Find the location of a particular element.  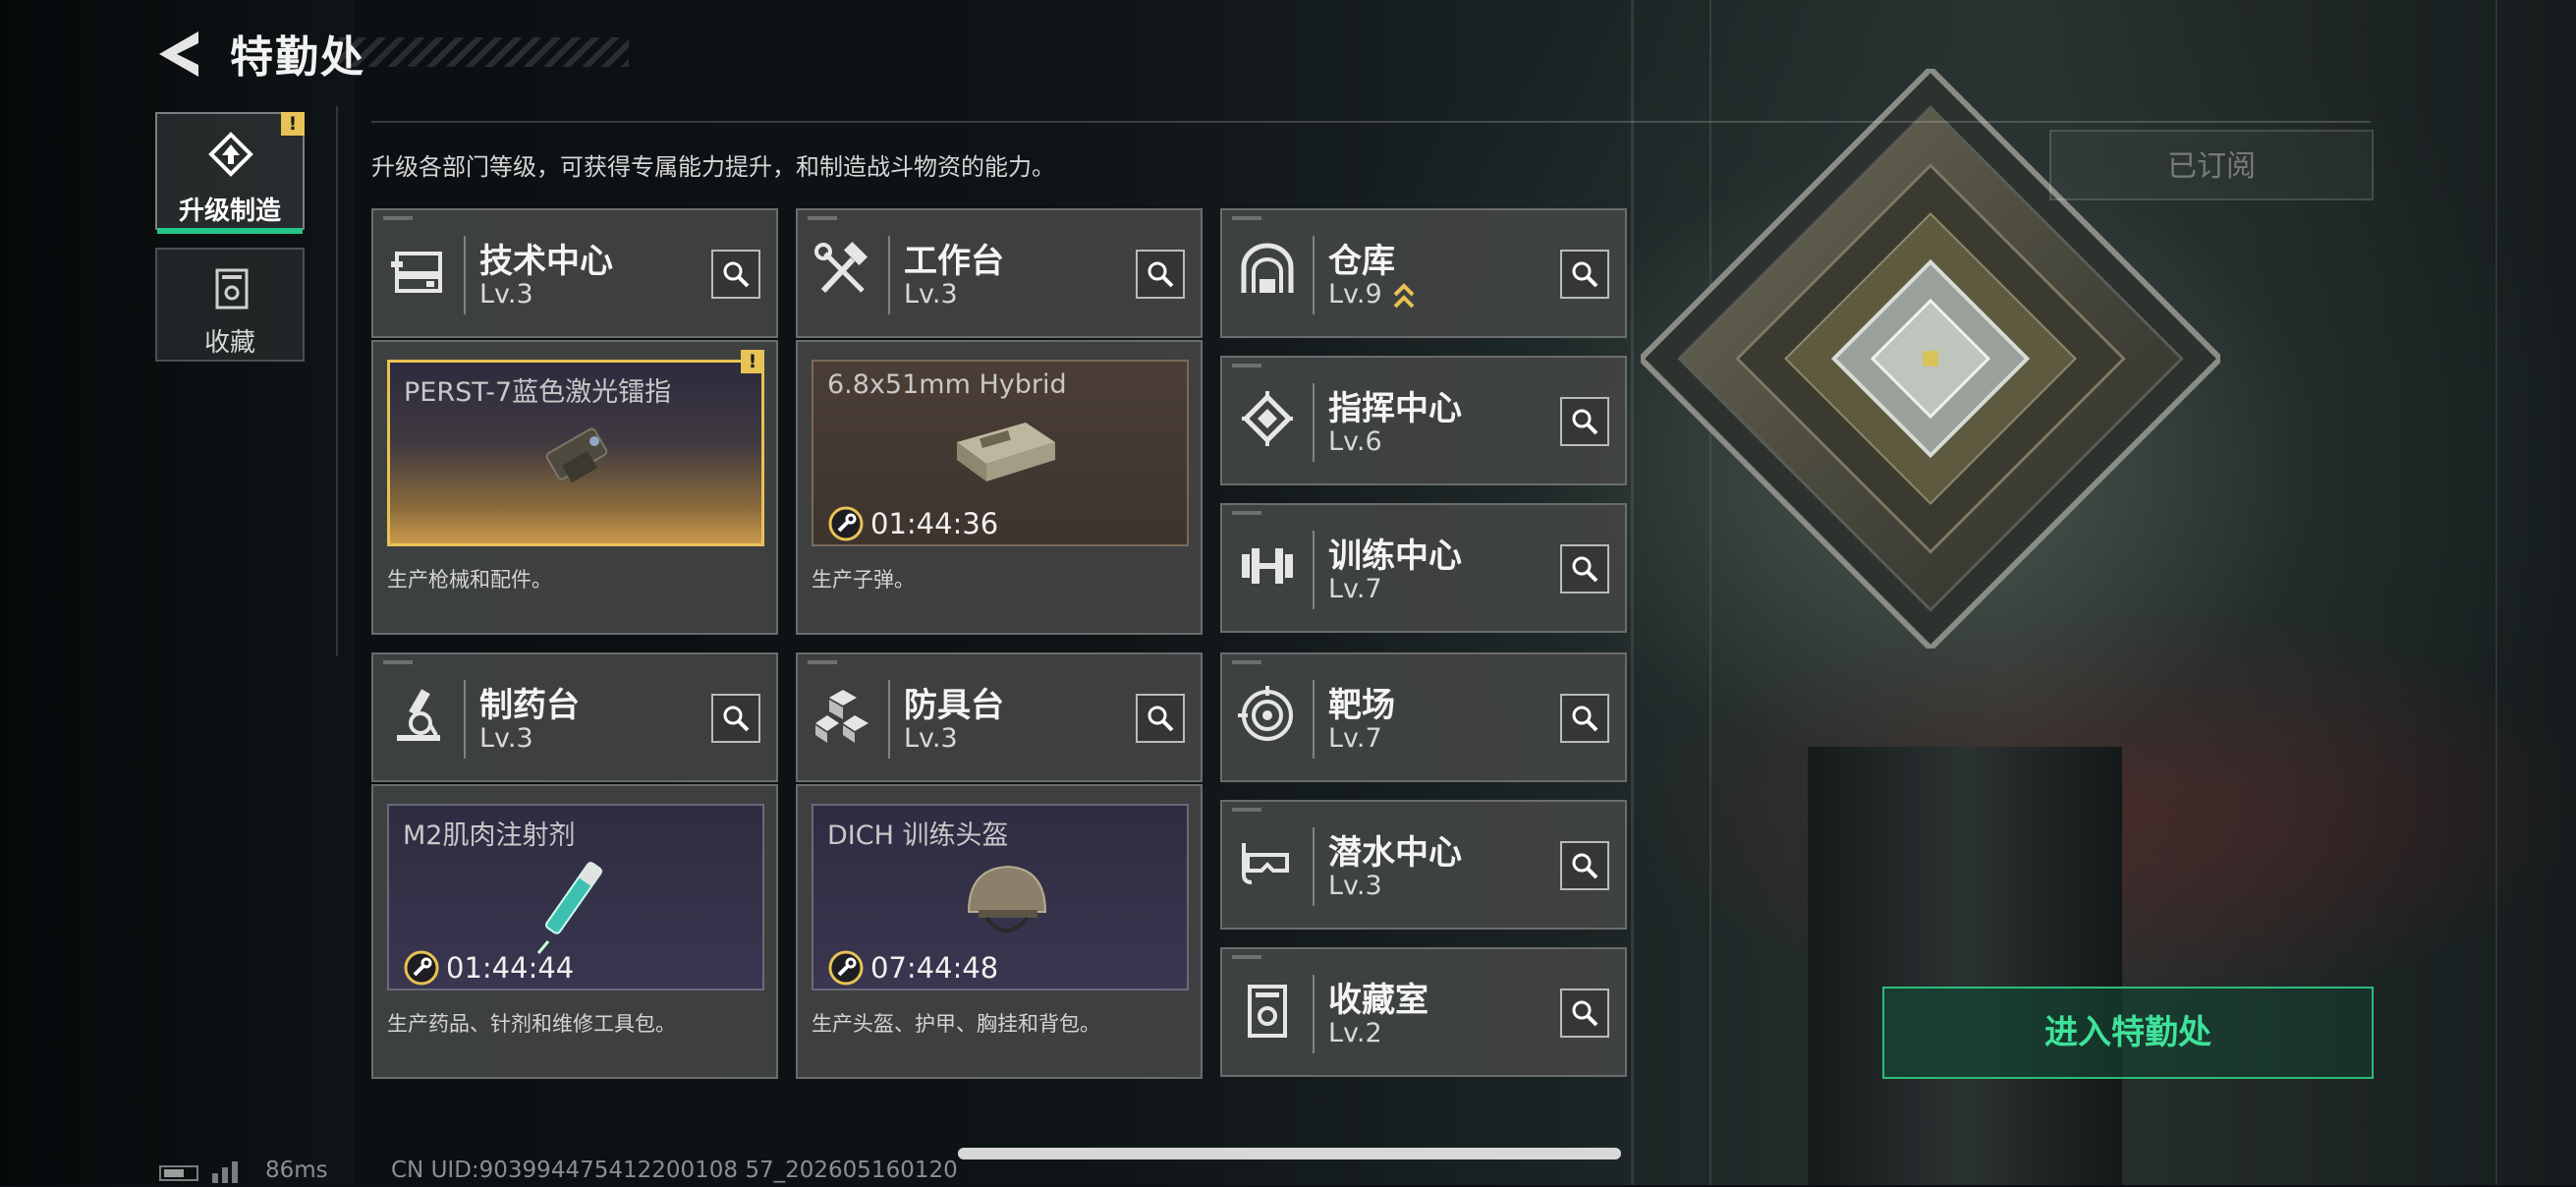

back-arrow-icon is located at coordinates (178, 54).